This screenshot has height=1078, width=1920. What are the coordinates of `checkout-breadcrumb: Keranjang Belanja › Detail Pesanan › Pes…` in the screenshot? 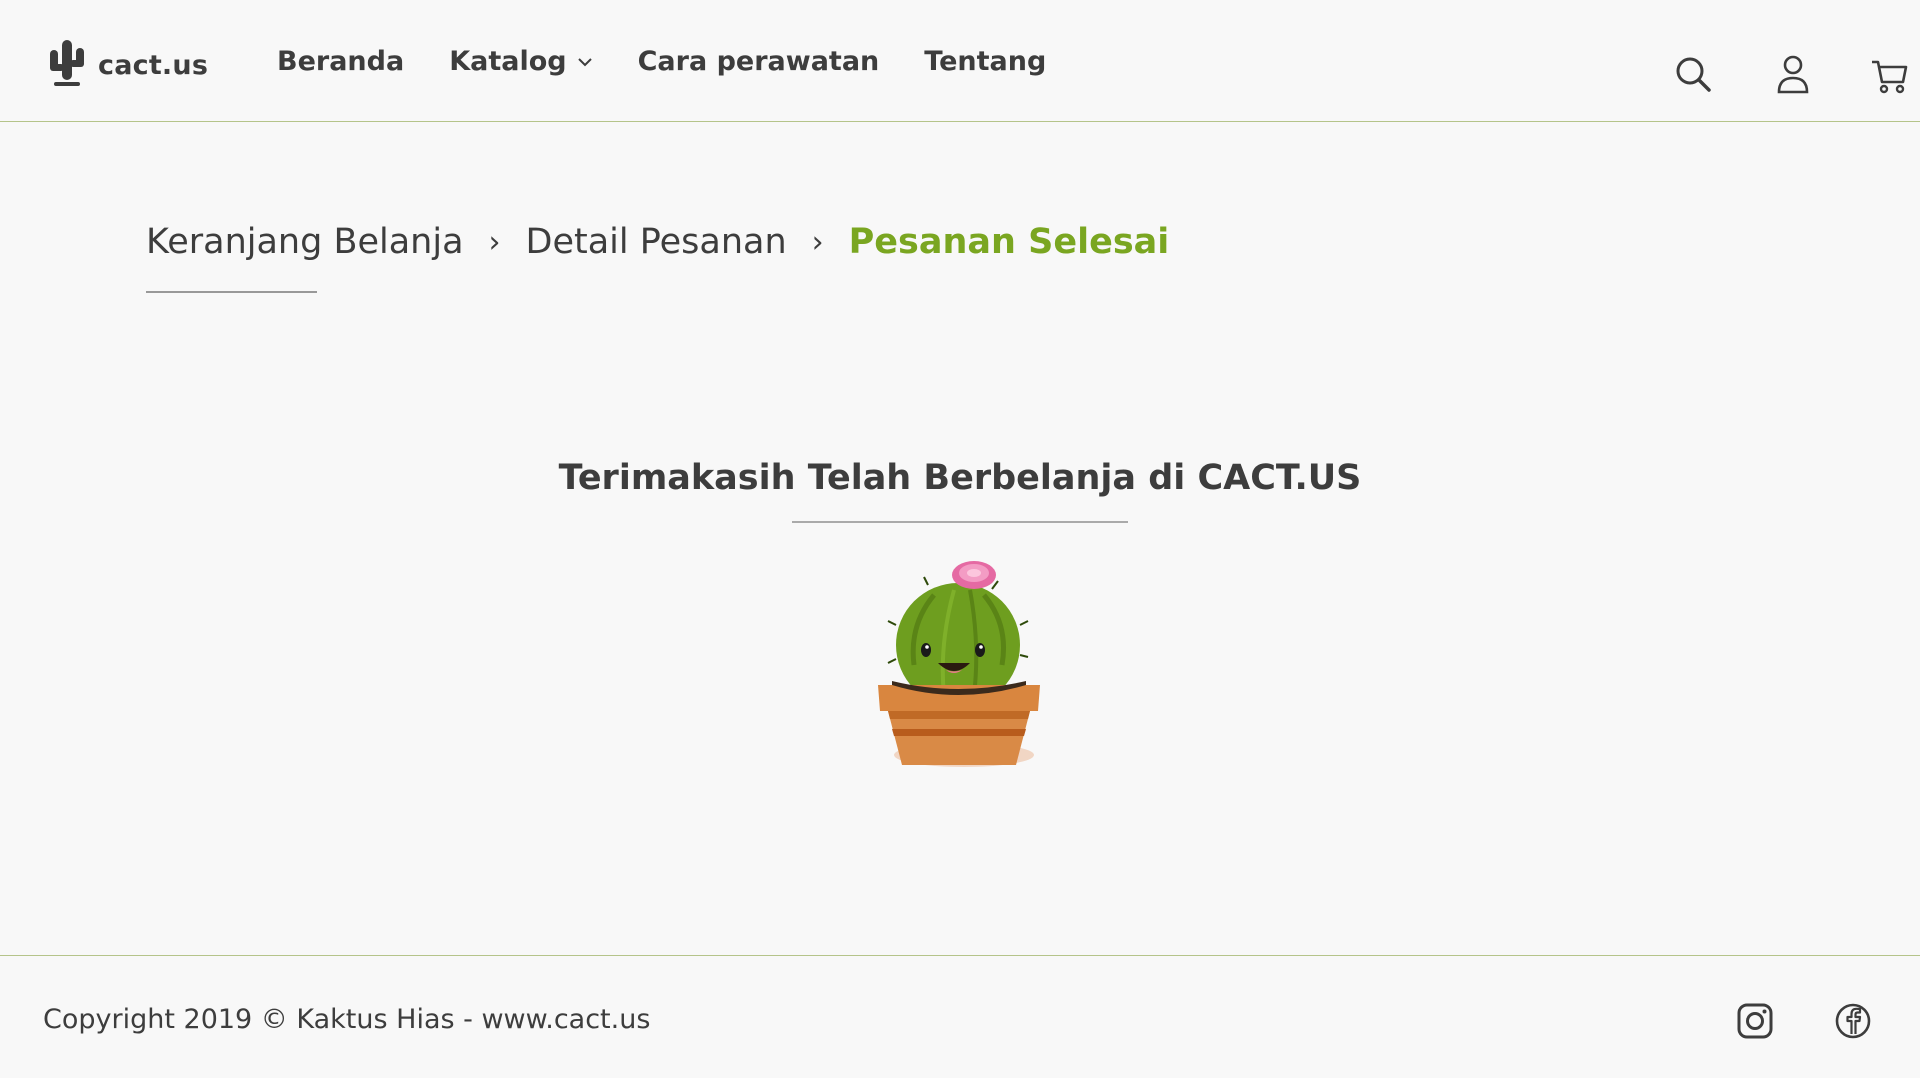 It's located at (657, 242).